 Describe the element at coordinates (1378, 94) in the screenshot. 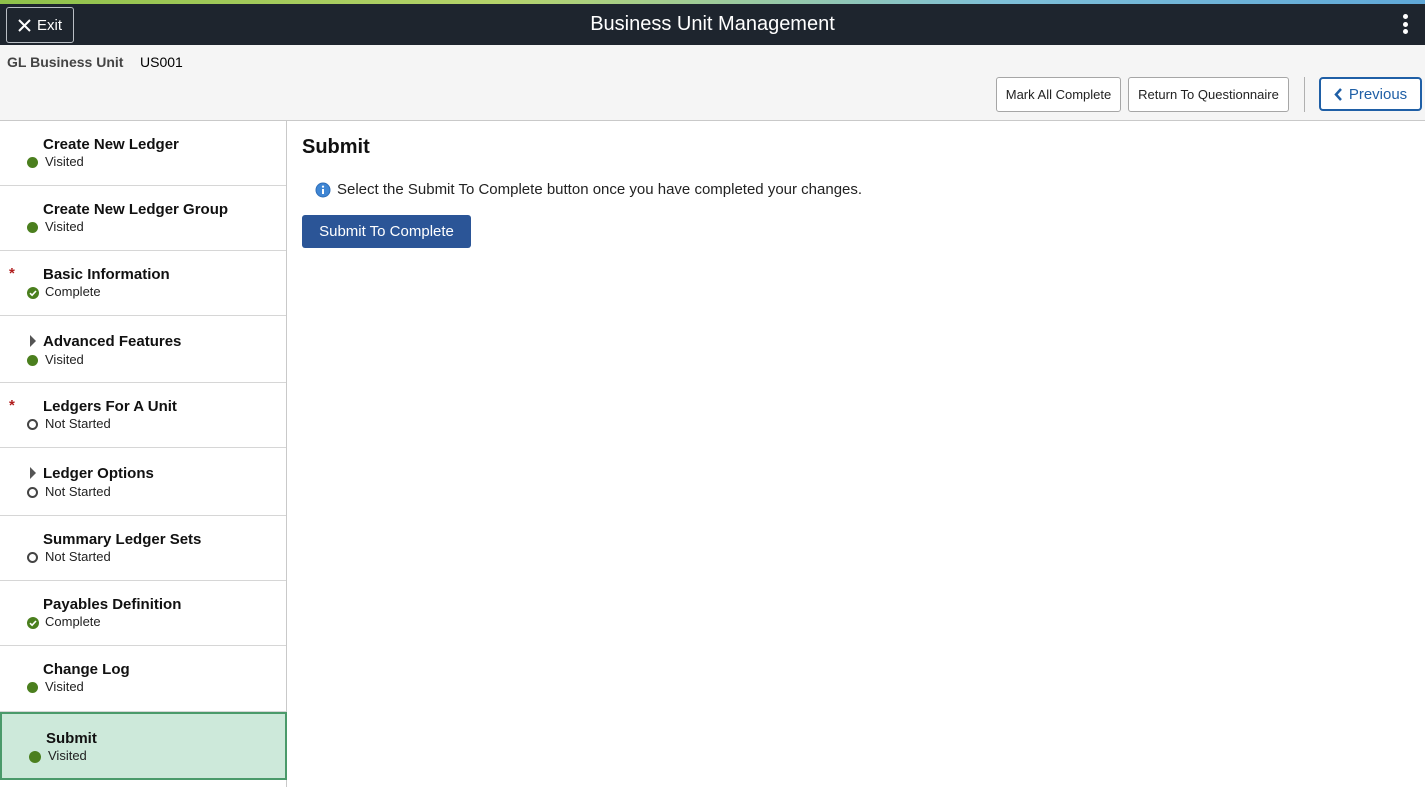

I see `previous-label: Previous` at that location.